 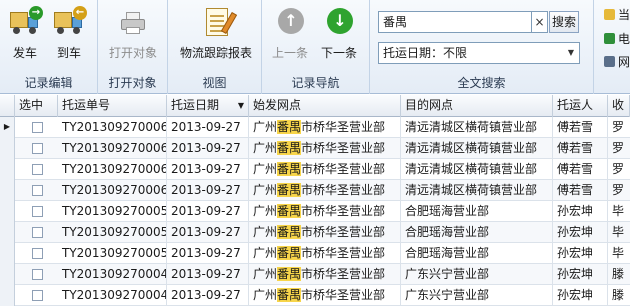 What do you see at coordinates (618, 274) in the screenshot?
I see `cell-receiver: 滕` at bounding box center [618, 274].